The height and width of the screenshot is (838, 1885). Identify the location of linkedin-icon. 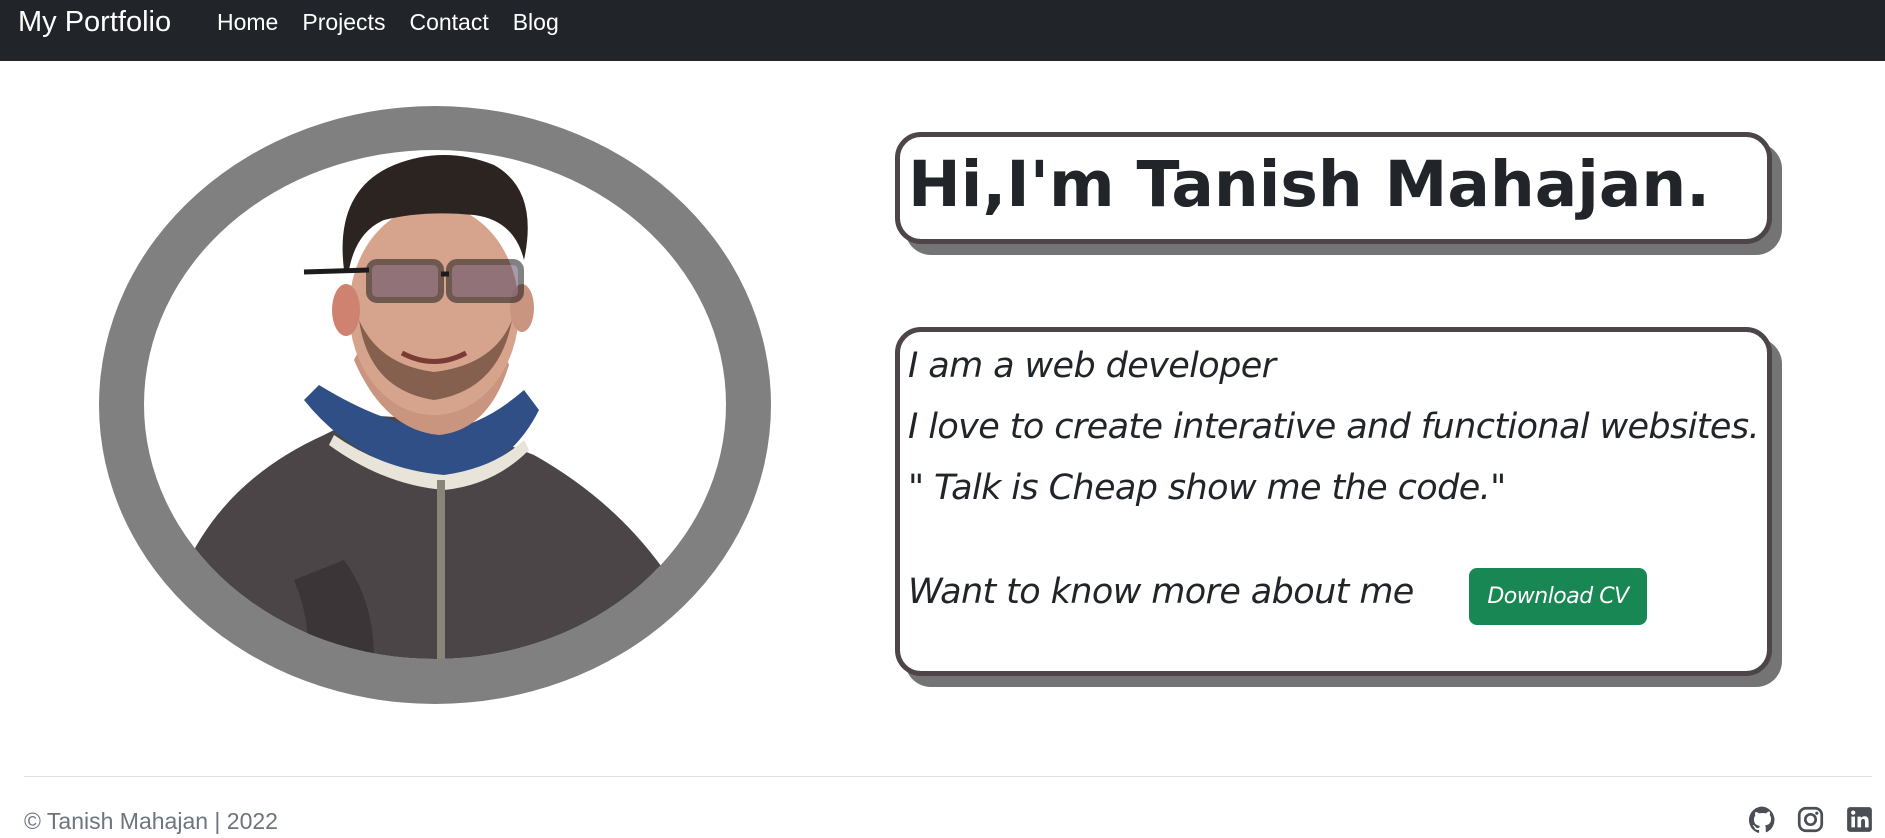
(1859, 819).